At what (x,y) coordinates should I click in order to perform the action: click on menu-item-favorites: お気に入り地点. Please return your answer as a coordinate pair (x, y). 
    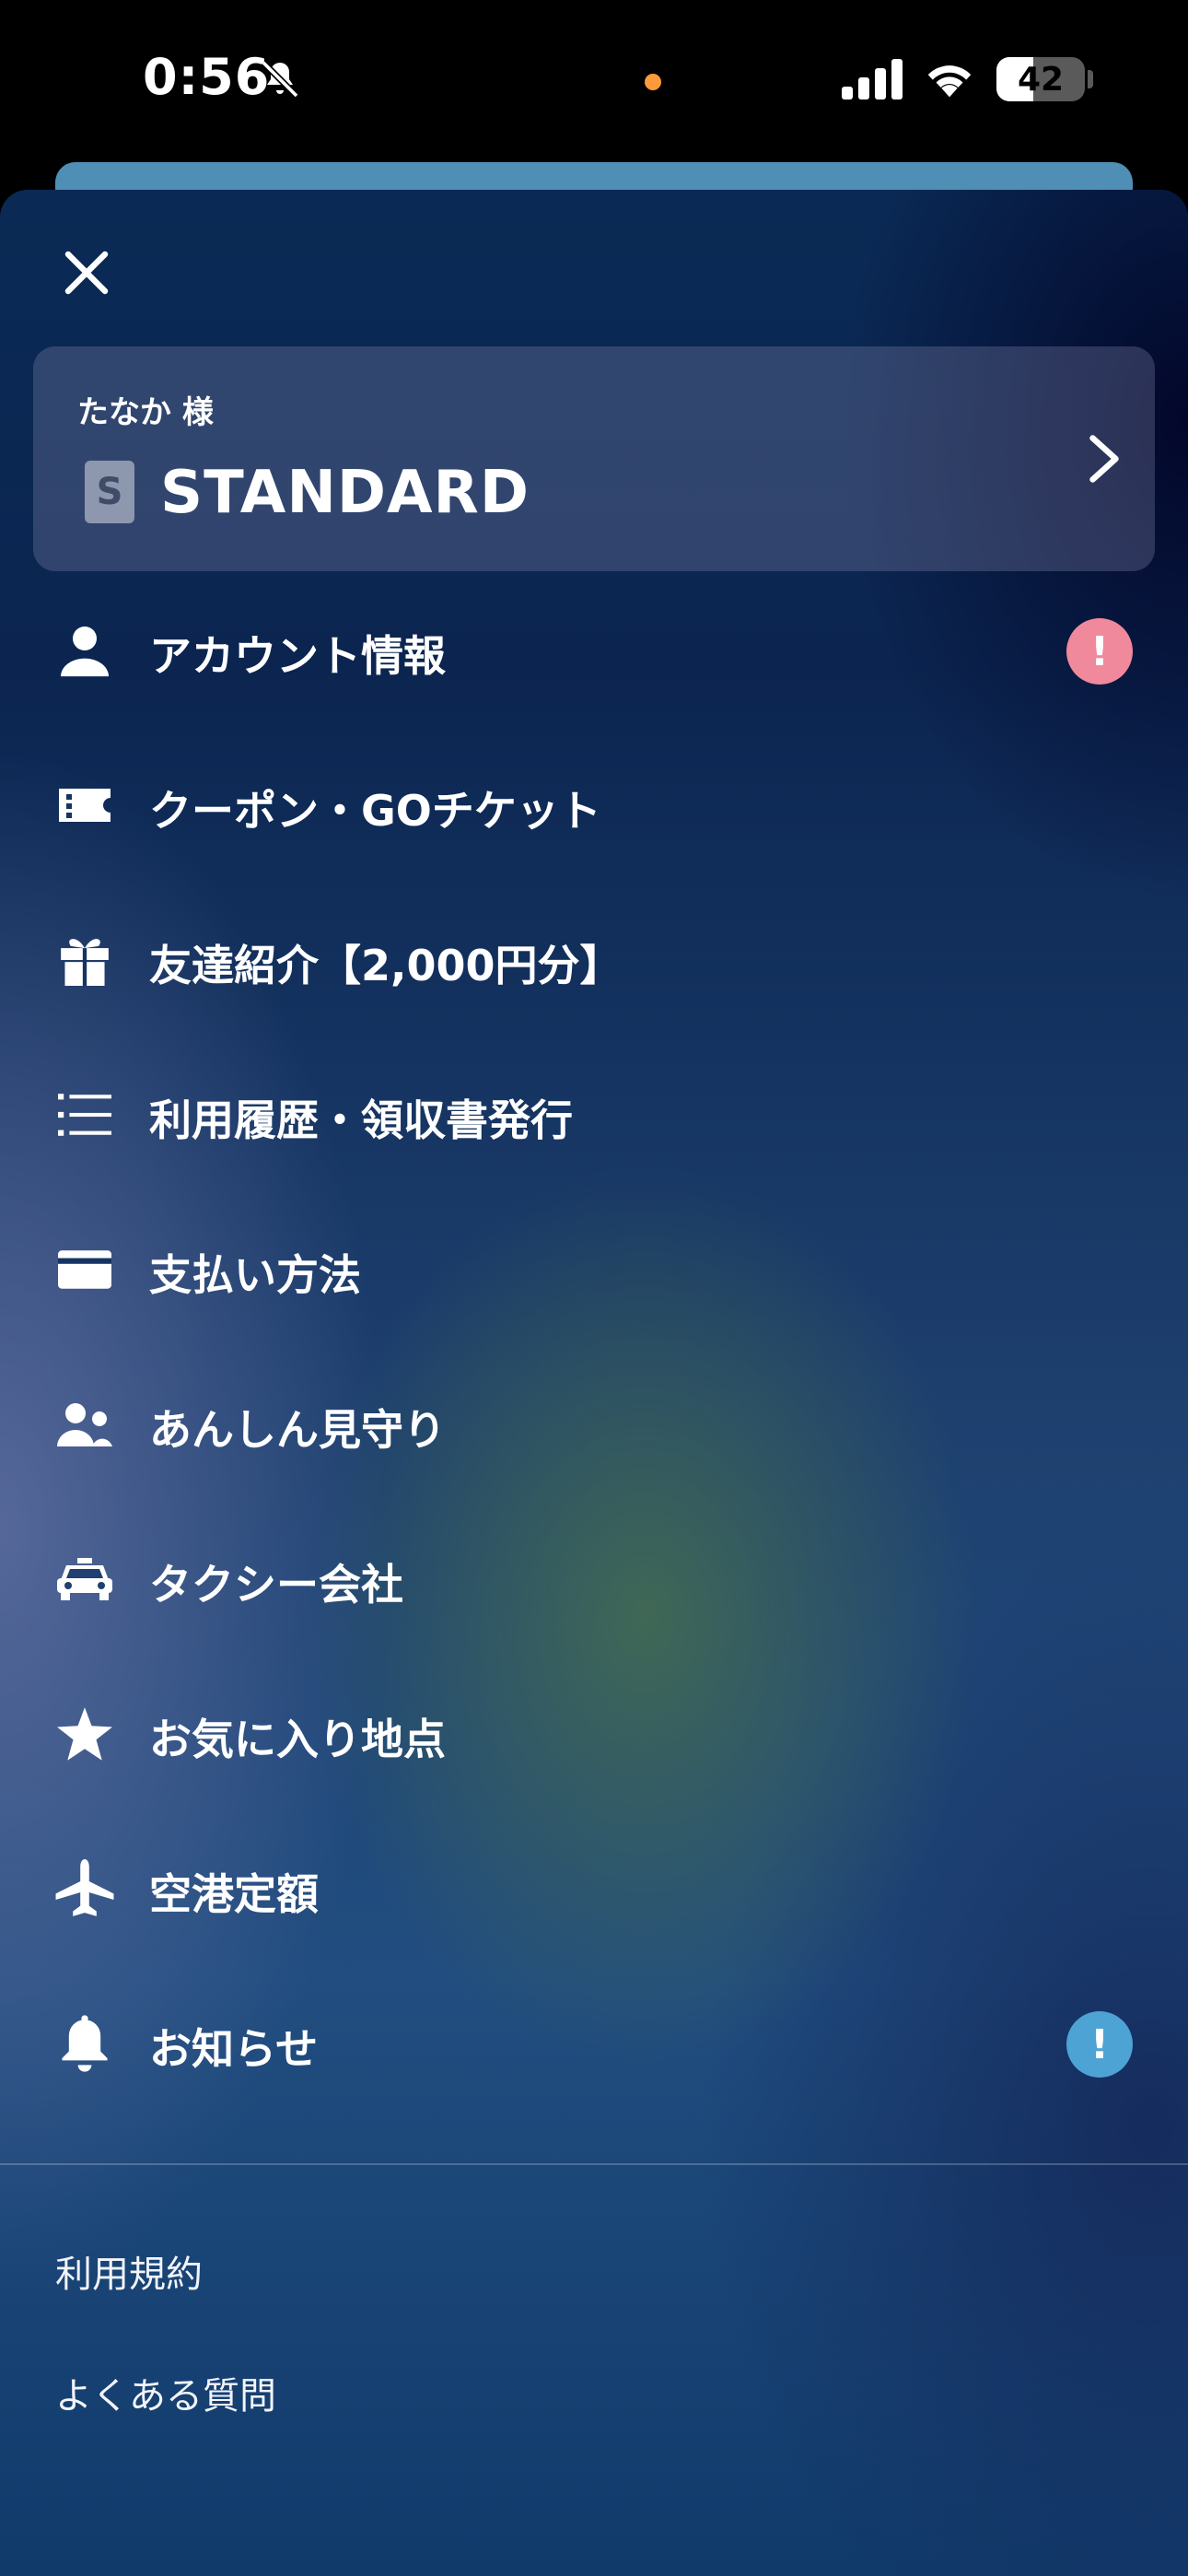
    Looking at the image, I should click on (594, 1734).